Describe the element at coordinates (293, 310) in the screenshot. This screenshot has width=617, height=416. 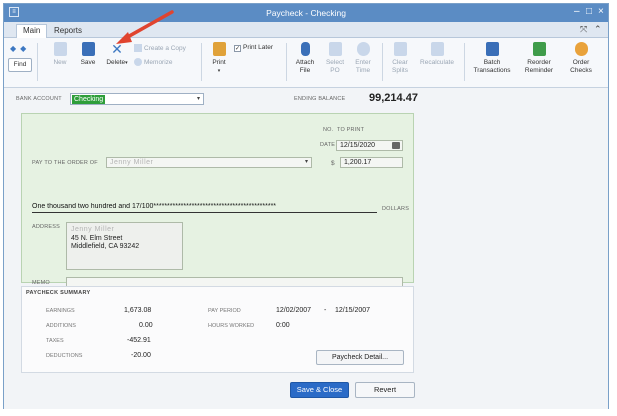
I see `pay-period-start: 12/02/2007` at that location.